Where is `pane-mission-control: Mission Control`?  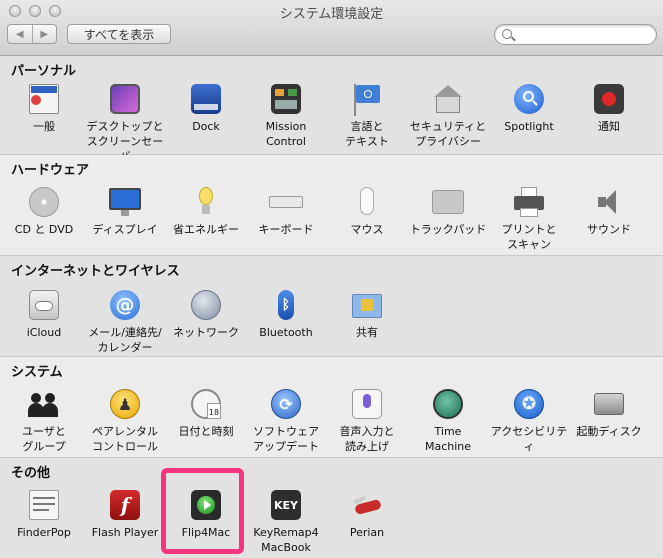 pane-mission-control: Mission Control is located at coordinates (286, 115).